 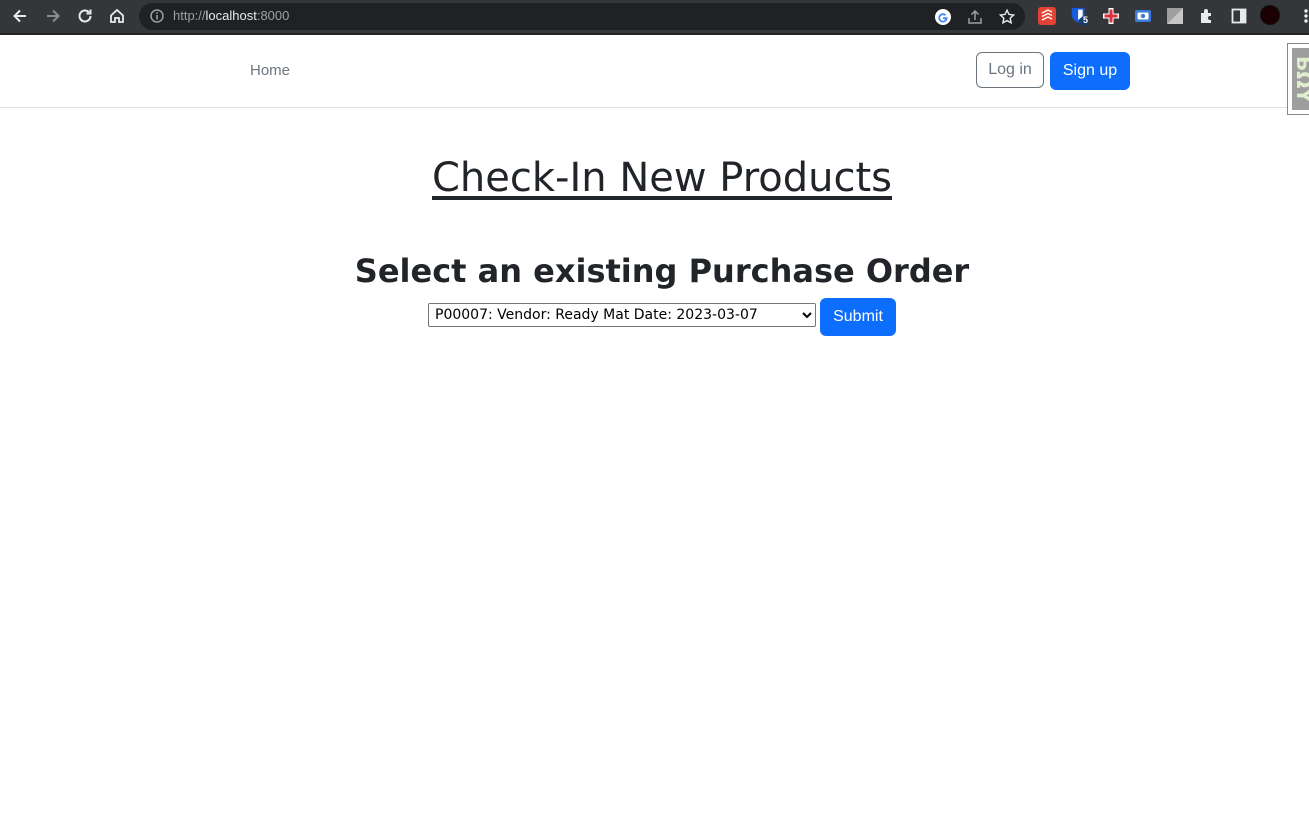 I want to click on info-icon, so click(x=157, y=18).